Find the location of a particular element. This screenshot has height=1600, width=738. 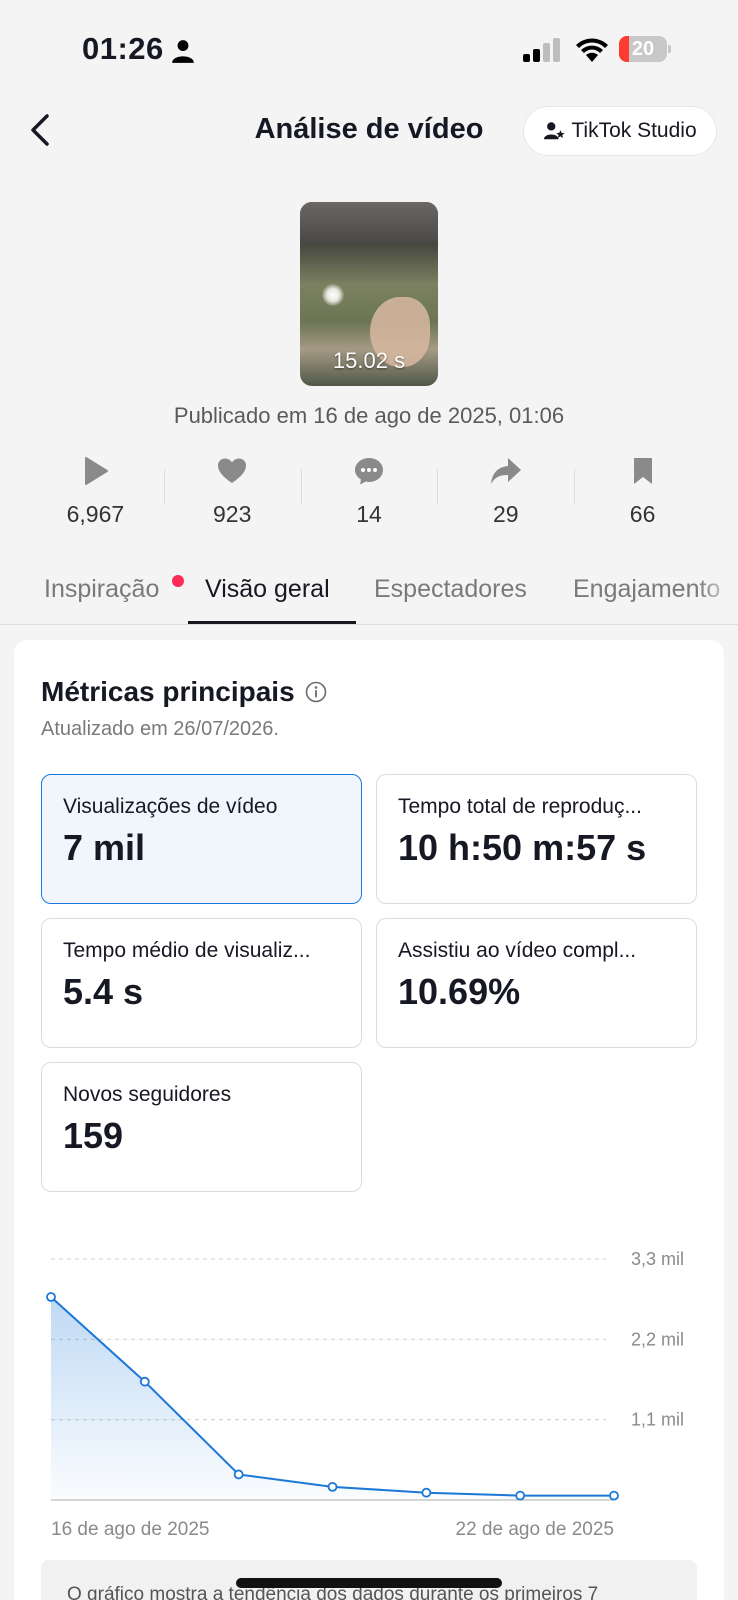

person-icon is located at coordinates (183, 51).